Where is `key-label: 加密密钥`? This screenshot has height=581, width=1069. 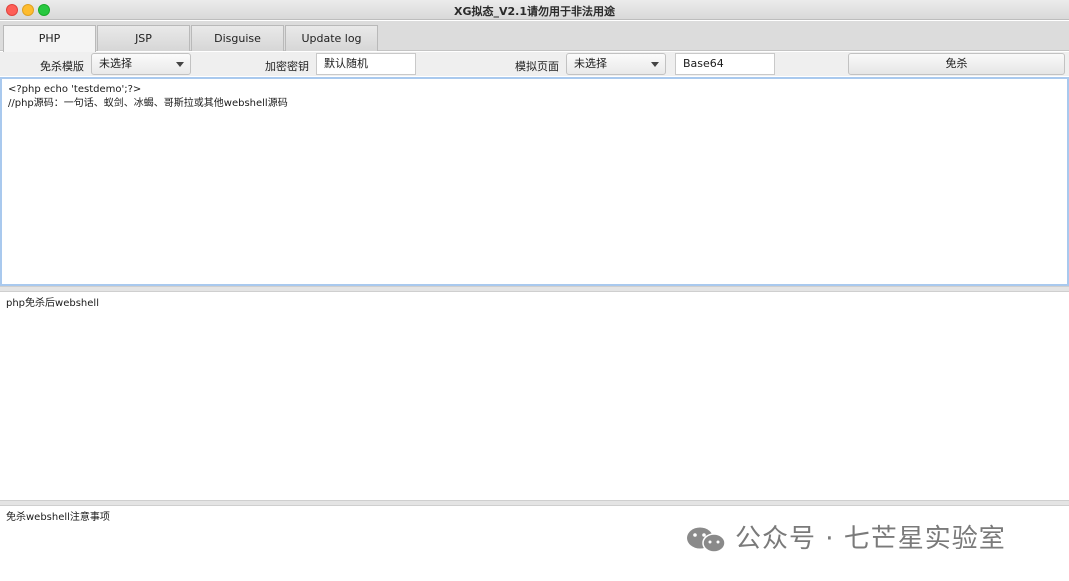
key-label: 加密密钥 is located at coordinates (287, 66).